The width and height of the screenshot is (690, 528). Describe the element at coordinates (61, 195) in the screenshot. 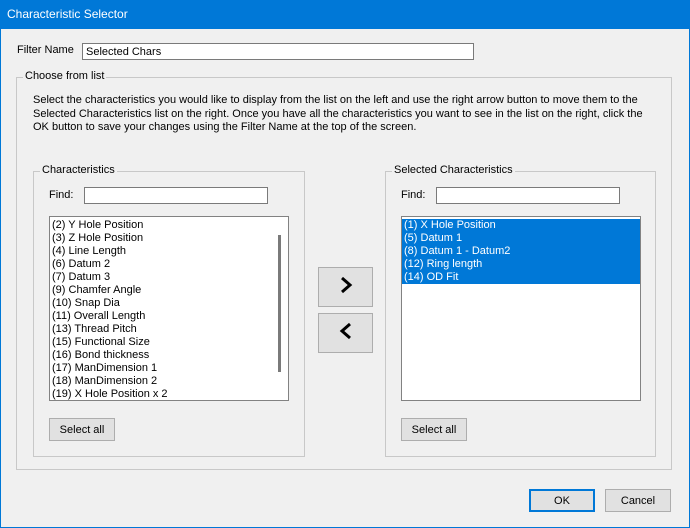

I see `characteristics-find-label: Find:` at that location.